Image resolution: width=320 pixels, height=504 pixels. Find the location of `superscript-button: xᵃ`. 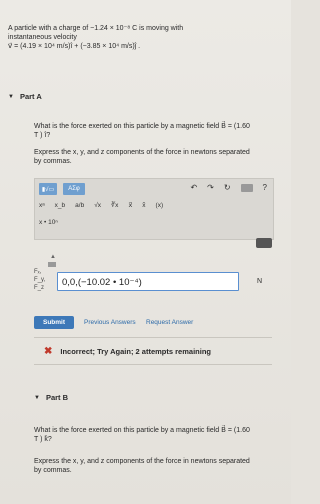

superscript-button: xᵃ is located at coordinates (42, 205).